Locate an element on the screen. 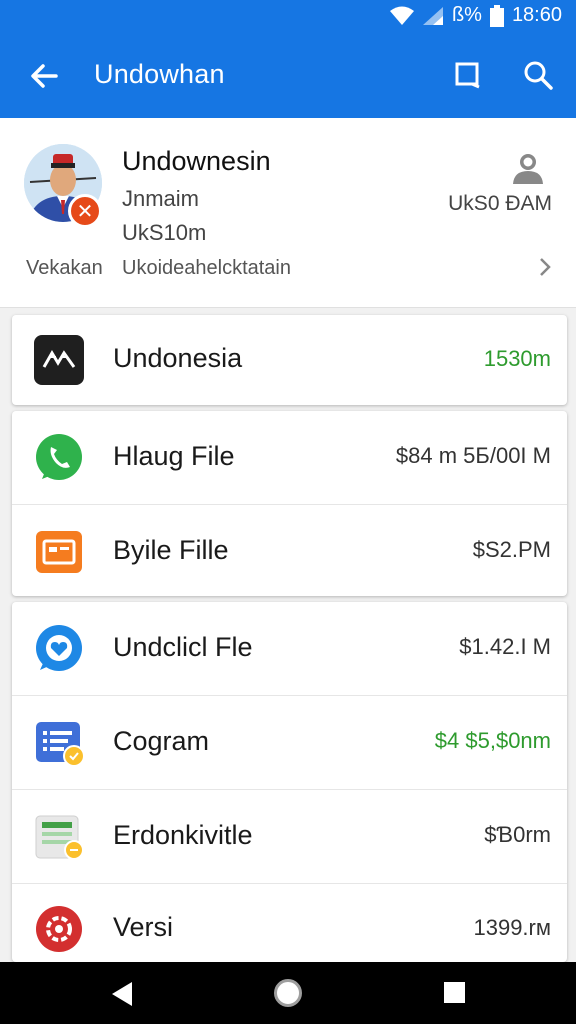  chevron-right-icon is located at coordinates (545, 267).